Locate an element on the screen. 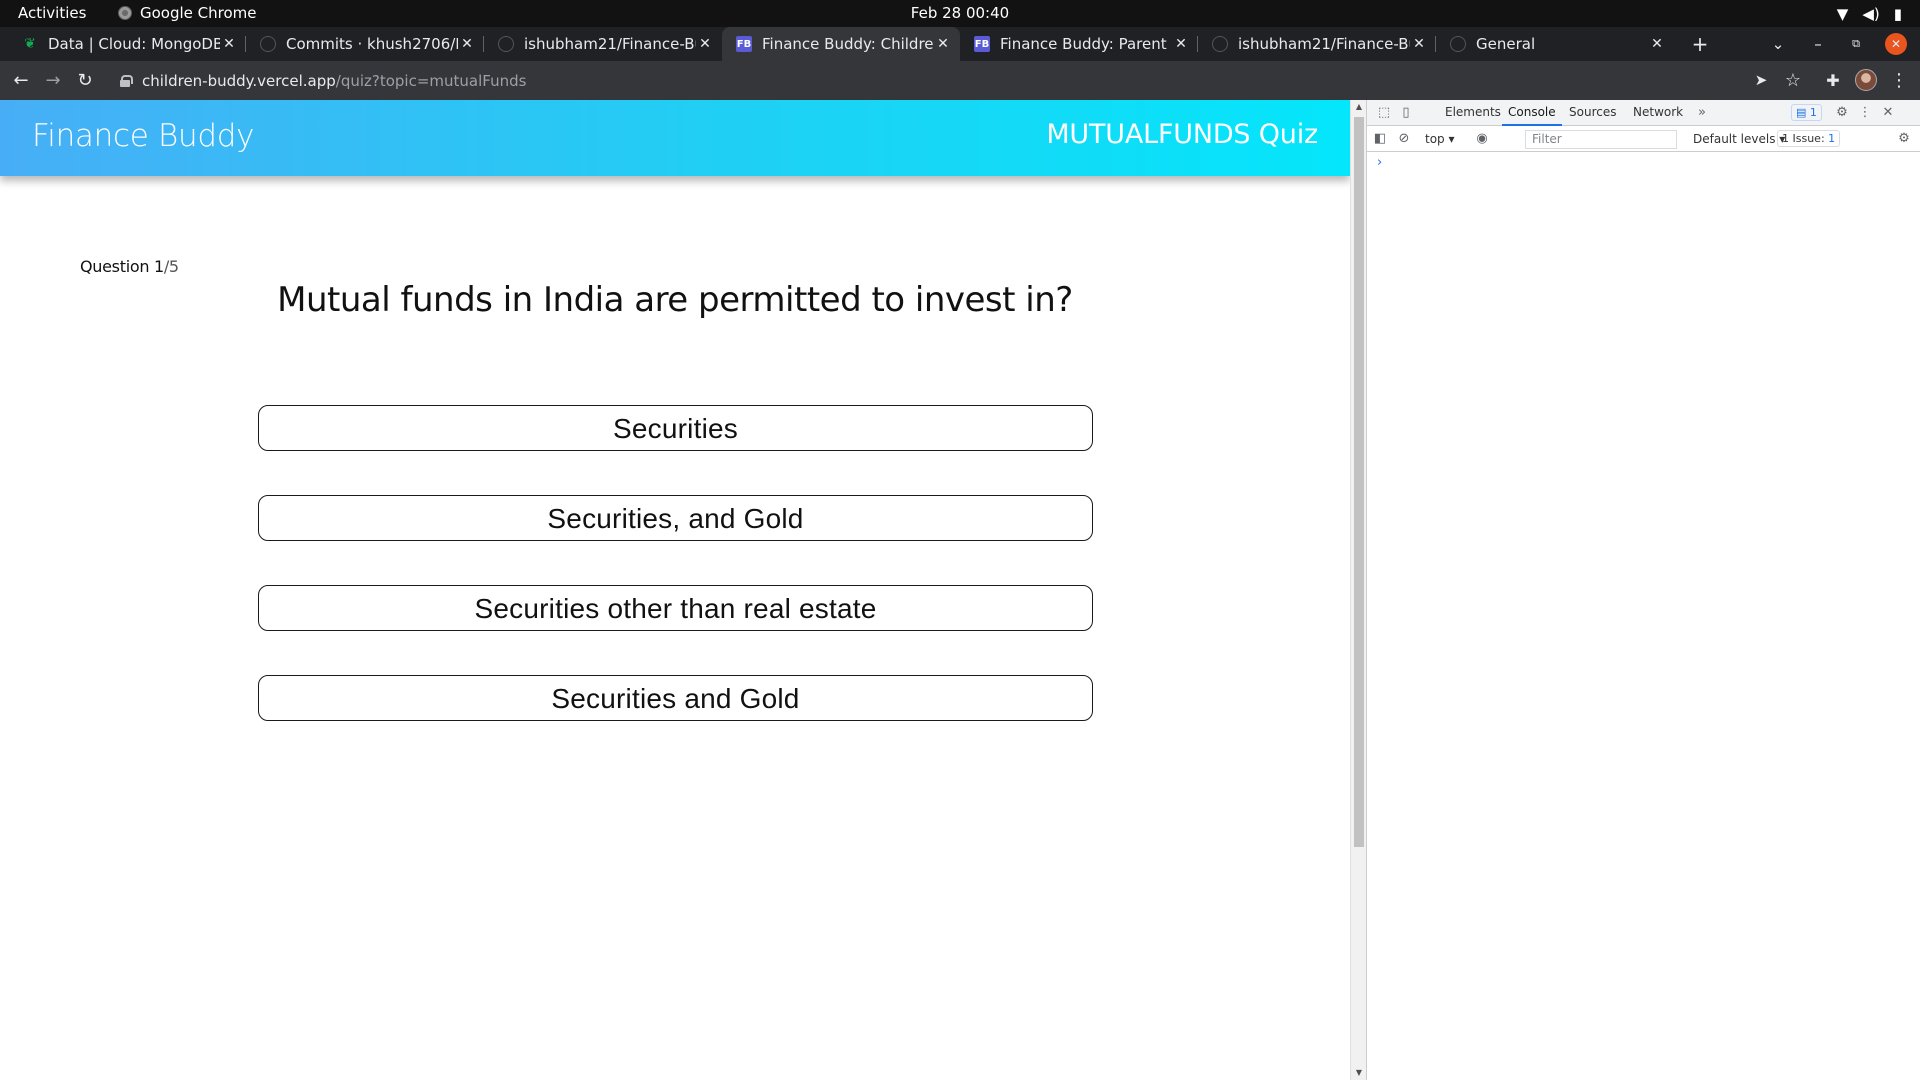 This screenshot has width=1920, height=1080. system-tray: ▼ ◀) ▮ is located at coordinates (1869, 14).